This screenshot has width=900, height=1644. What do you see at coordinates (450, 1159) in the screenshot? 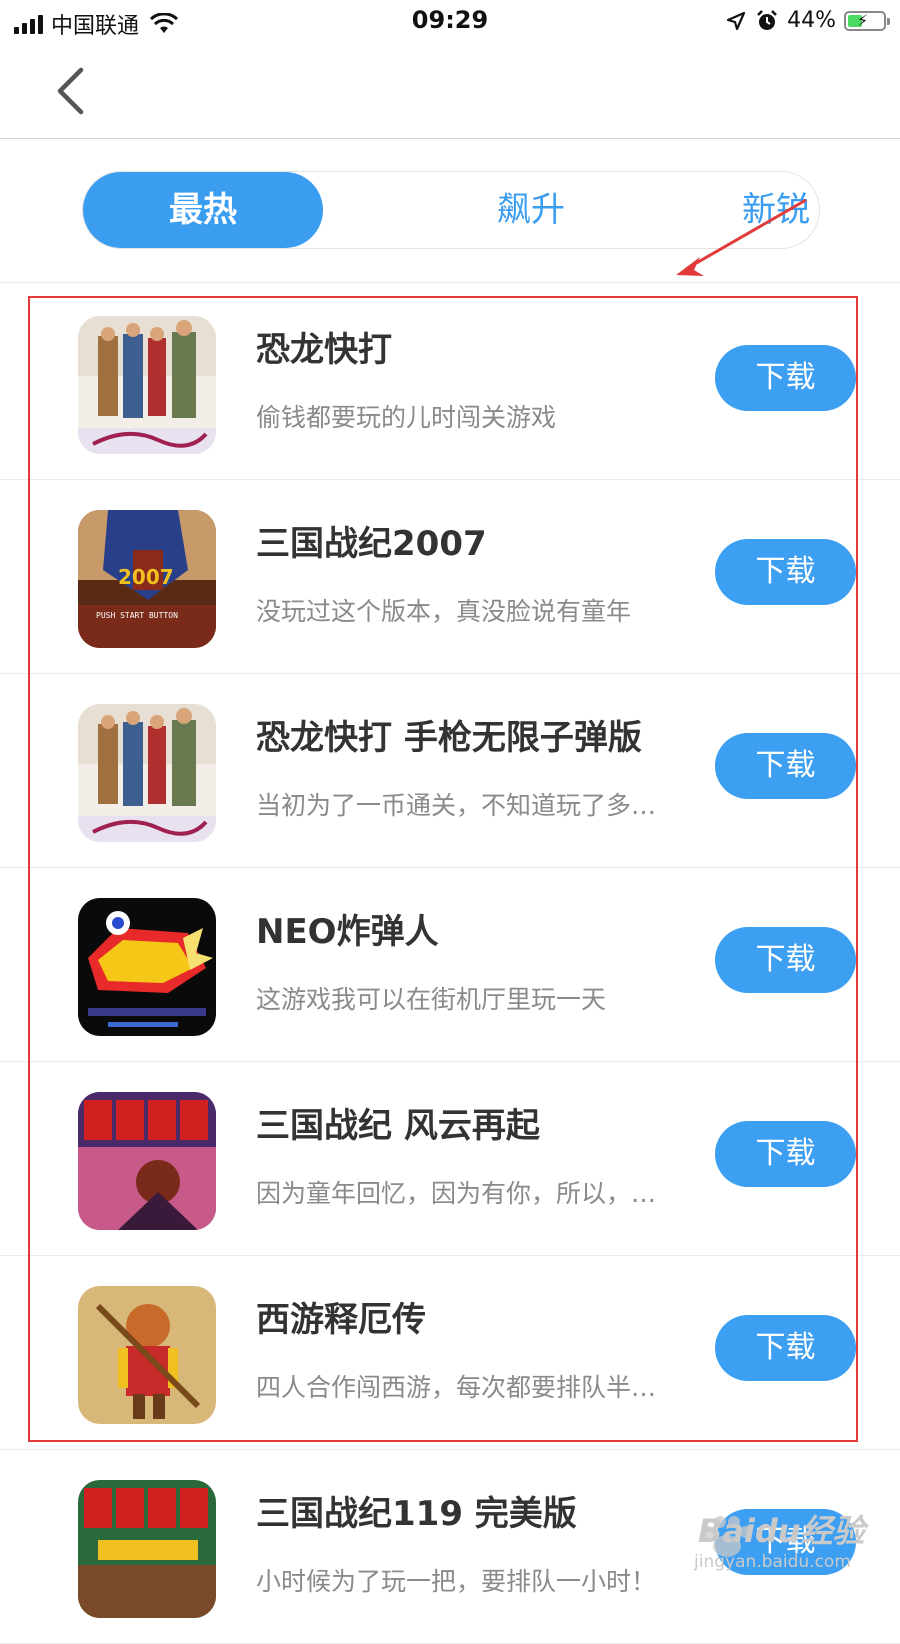
I see `list-item: 三国战纪 风云再起 因为童年回忆，因为有你，所以，… 下载` at bounding box center [450, 1159].